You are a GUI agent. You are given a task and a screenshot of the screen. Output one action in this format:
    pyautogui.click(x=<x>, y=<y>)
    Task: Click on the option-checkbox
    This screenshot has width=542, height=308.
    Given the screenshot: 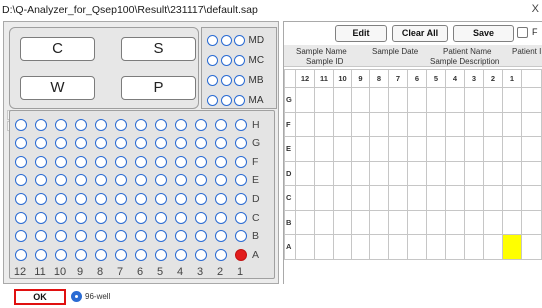 What is the action you would take?
    pyautogui.click(x=522, y=32)
    